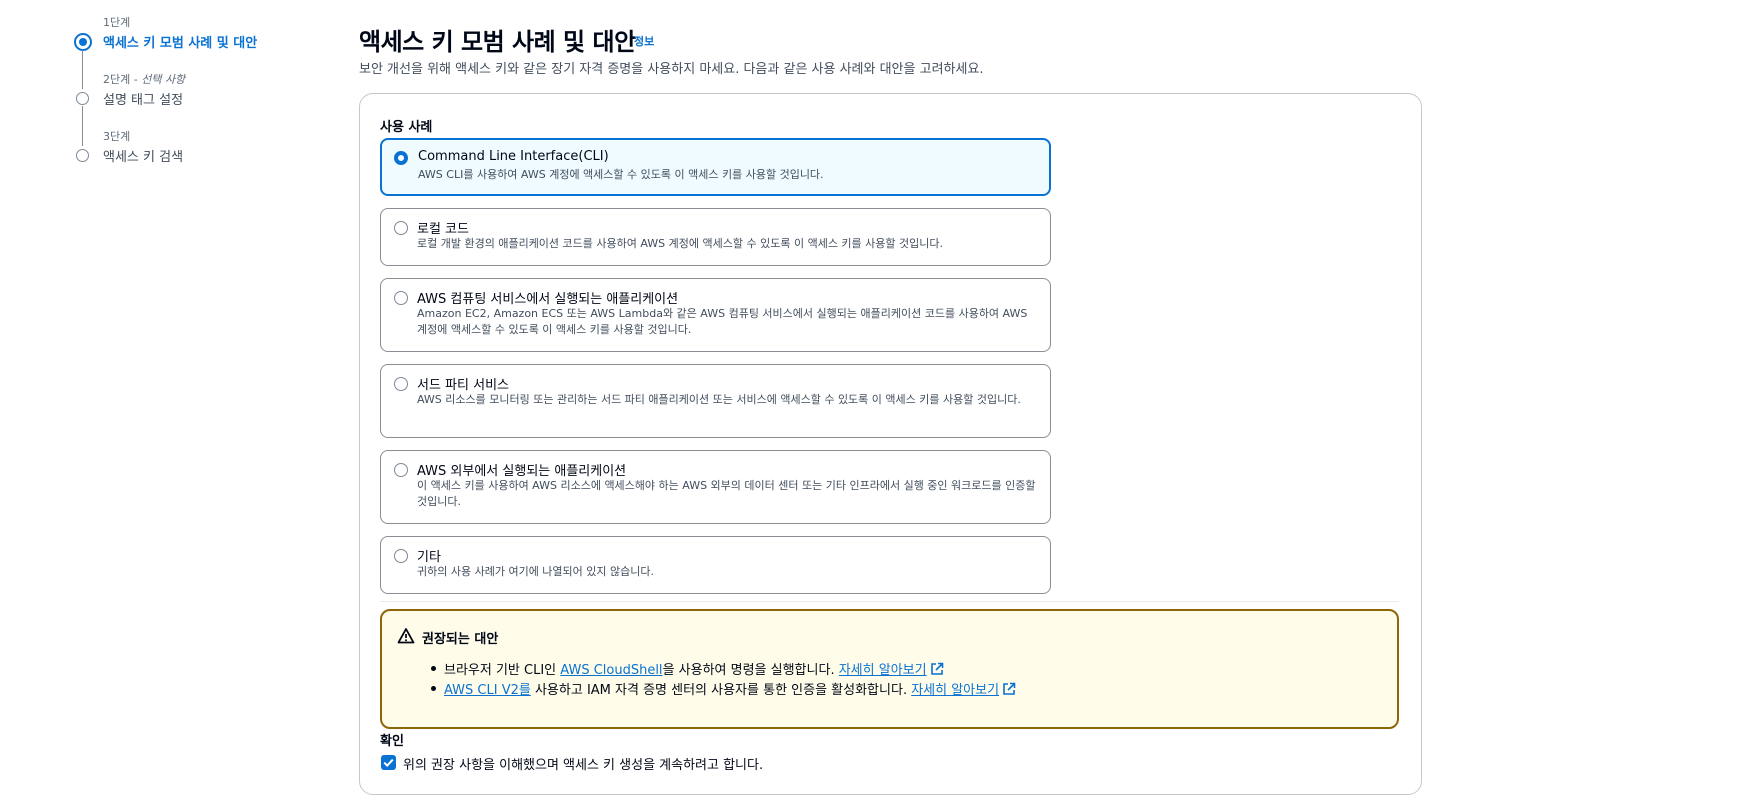 The width and height of the screenshot is (1739, 795). Describe the element at coordinates (443, 229) in the screenshot. I see `tile-title: 로컬 코드` at that location.